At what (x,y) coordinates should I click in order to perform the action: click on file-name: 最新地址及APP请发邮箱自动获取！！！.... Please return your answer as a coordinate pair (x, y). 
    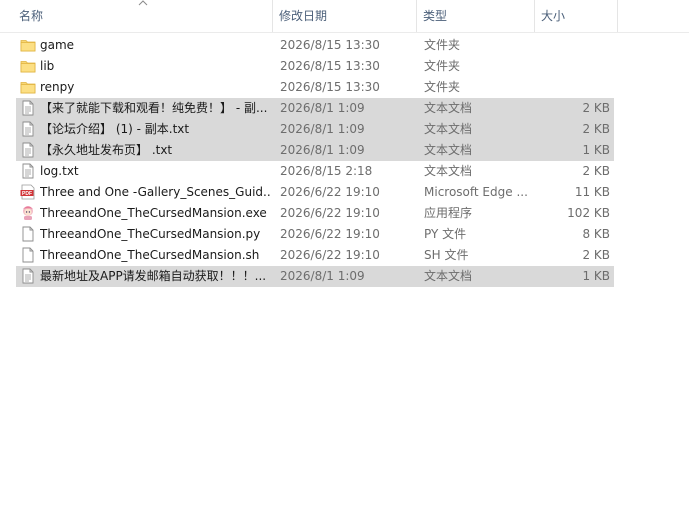
    Looking at the image, I should click on (153, 276).